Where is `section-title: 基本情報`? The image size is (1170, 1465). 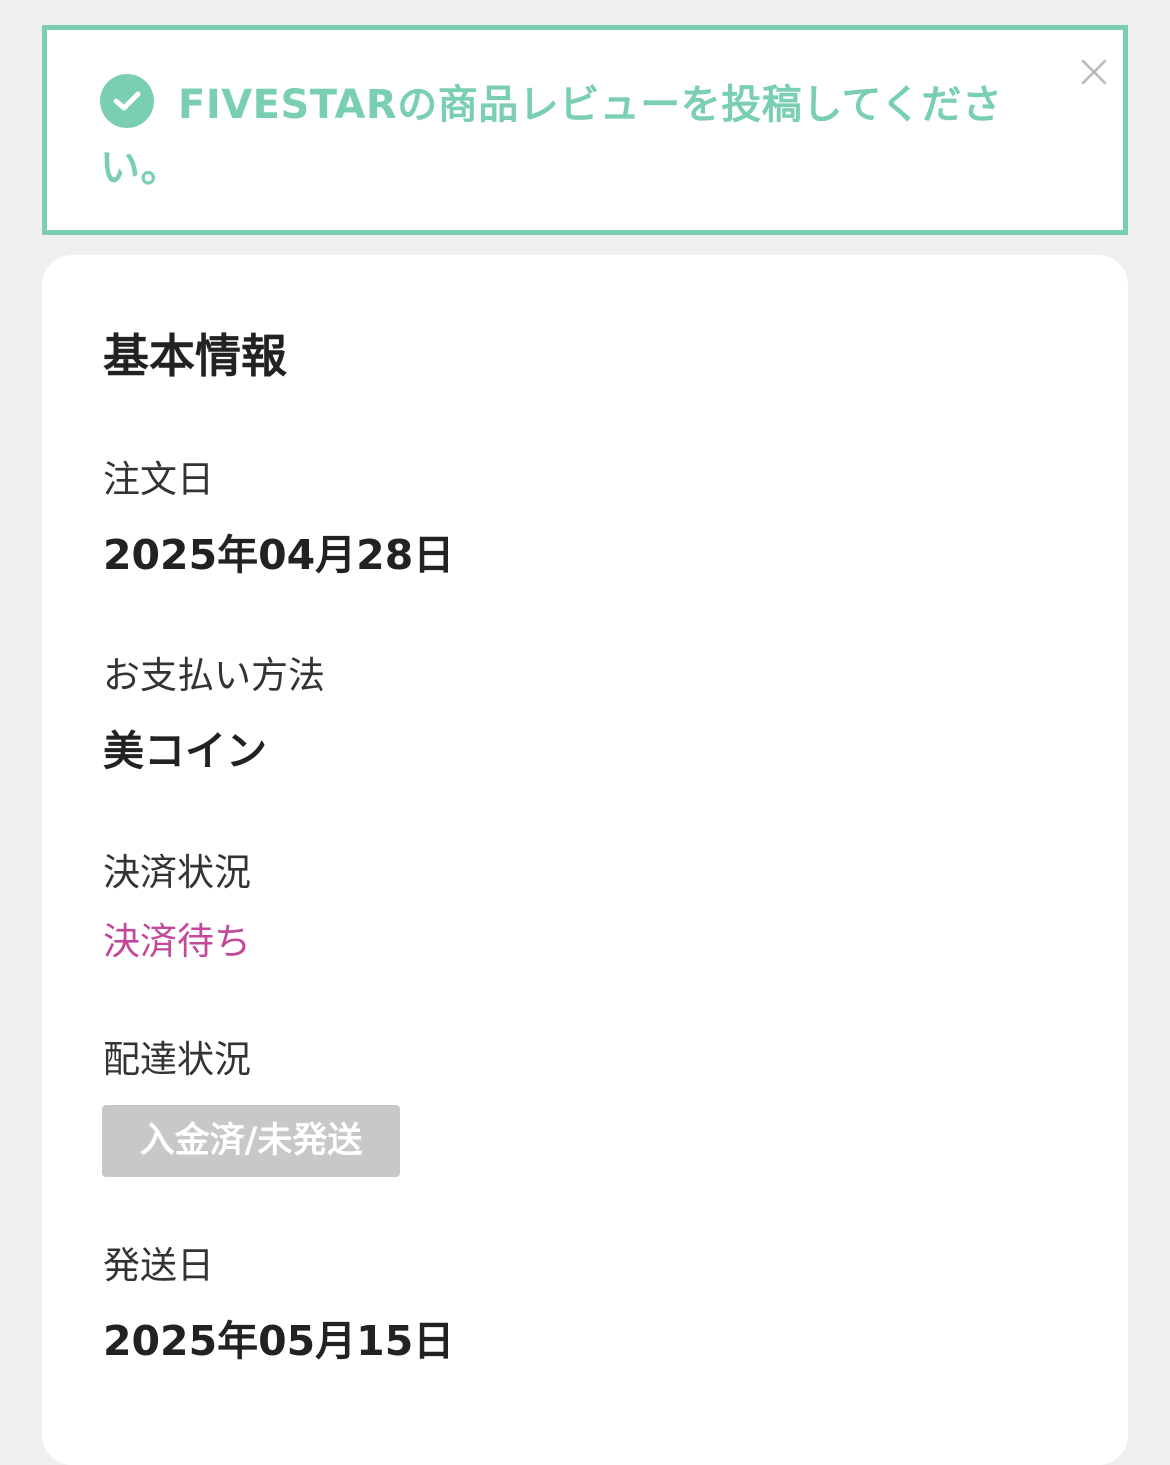
section-title: 基本情報 is located at coordinates (195, 356).